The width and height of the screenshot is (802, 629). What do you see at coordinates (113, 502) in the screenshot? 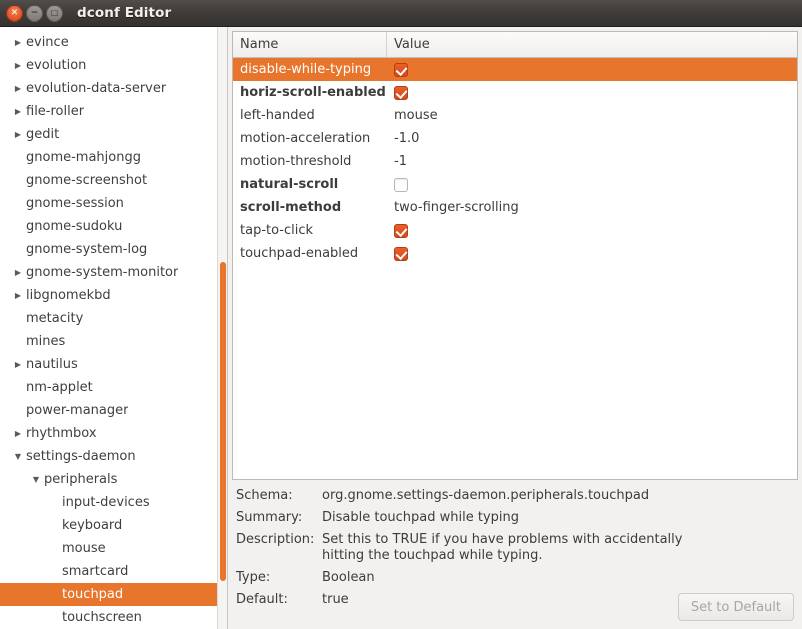
I see `tree-item-input-devices: input-devices` at bounding box center [113, 502].